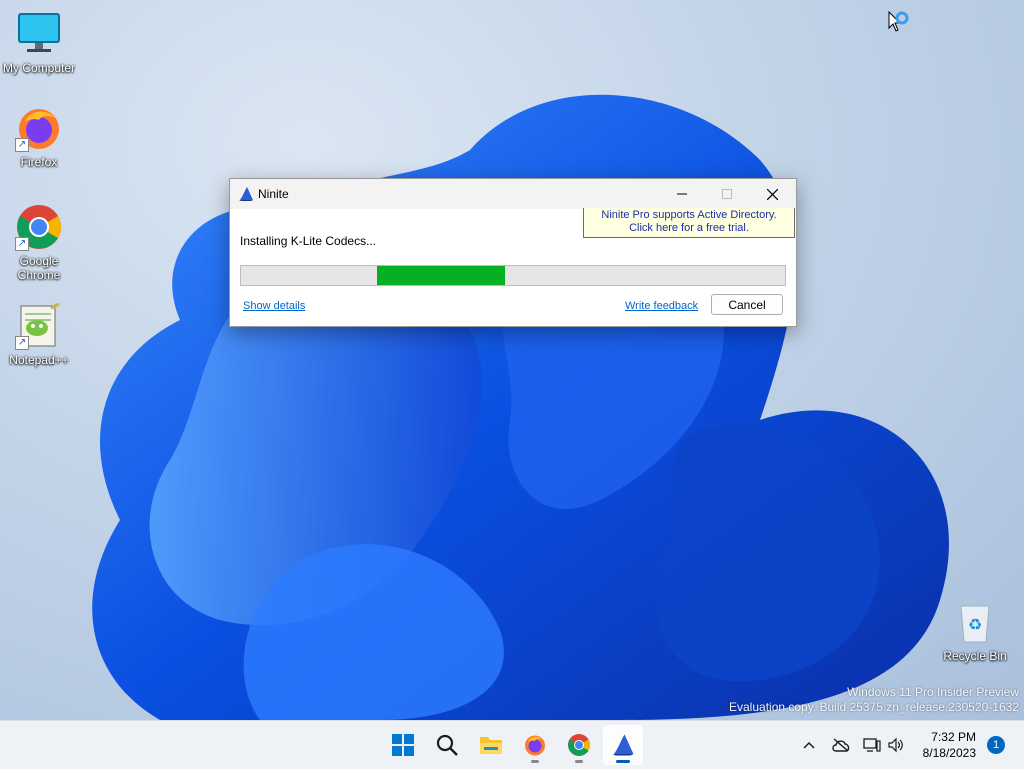 The image size is (1024, 769). I want to click on desktop-icon-chrome: ↗ Google Chrome, so click(39, 242).